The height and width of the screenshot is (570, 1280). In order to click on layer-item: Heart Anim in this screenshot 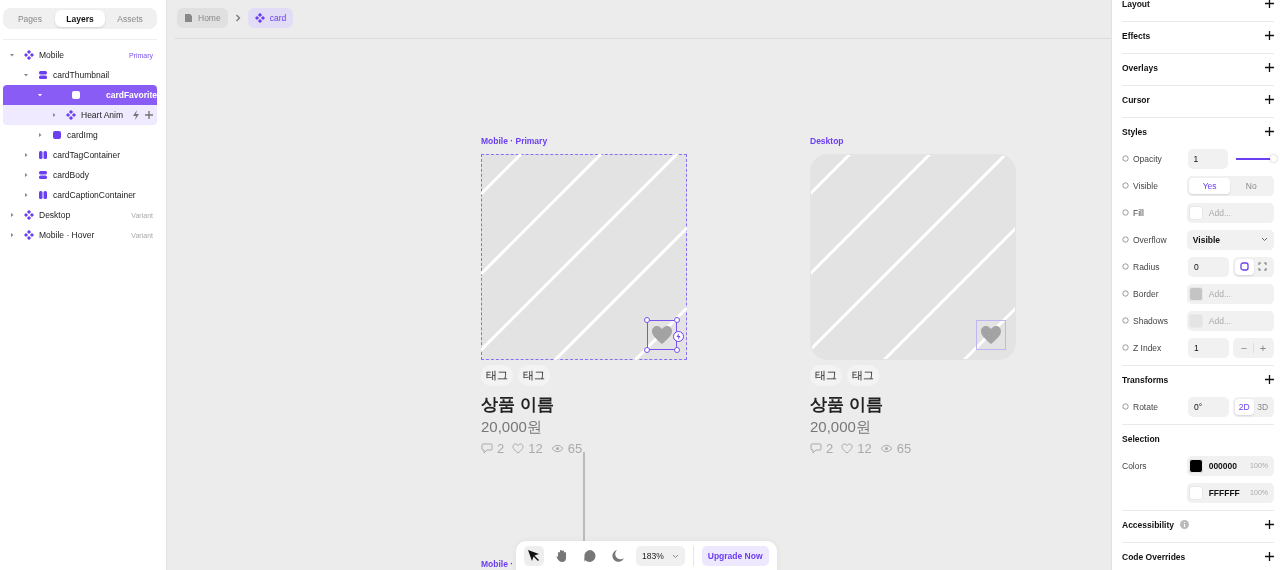, I will do `click(80, 115)`.